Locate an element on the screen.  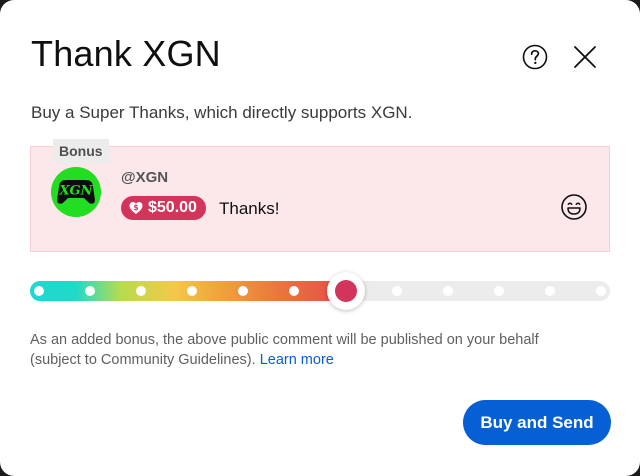
help-circle-icon is located at coordinates (535, 57).